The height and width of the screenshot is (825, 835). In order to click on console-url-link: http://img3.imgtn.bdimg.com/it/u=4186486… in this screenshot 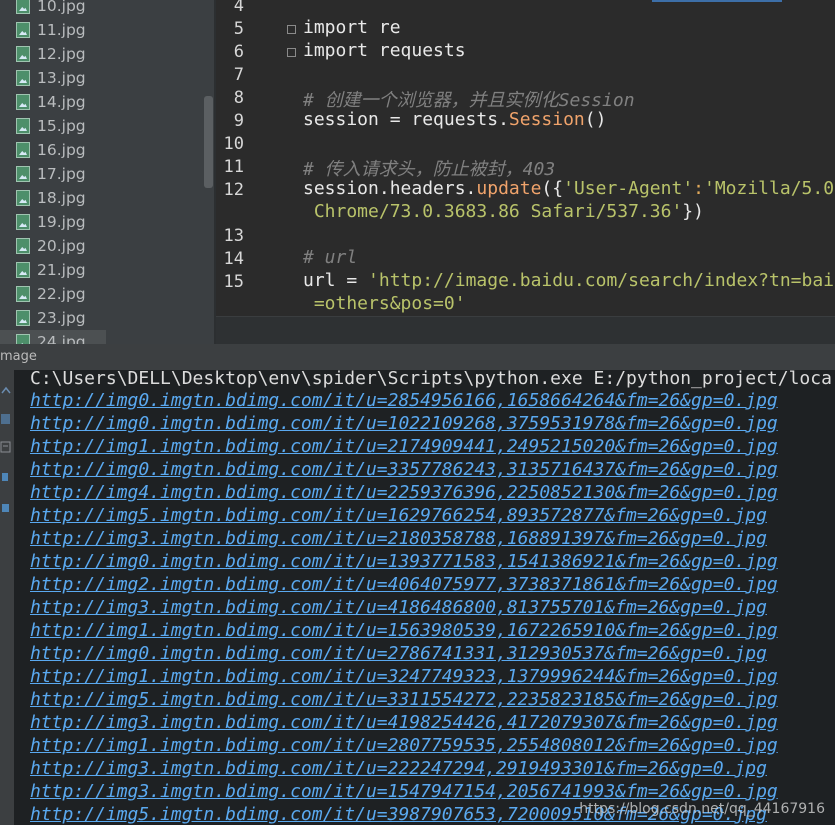, I will do `click(398, 607)`.